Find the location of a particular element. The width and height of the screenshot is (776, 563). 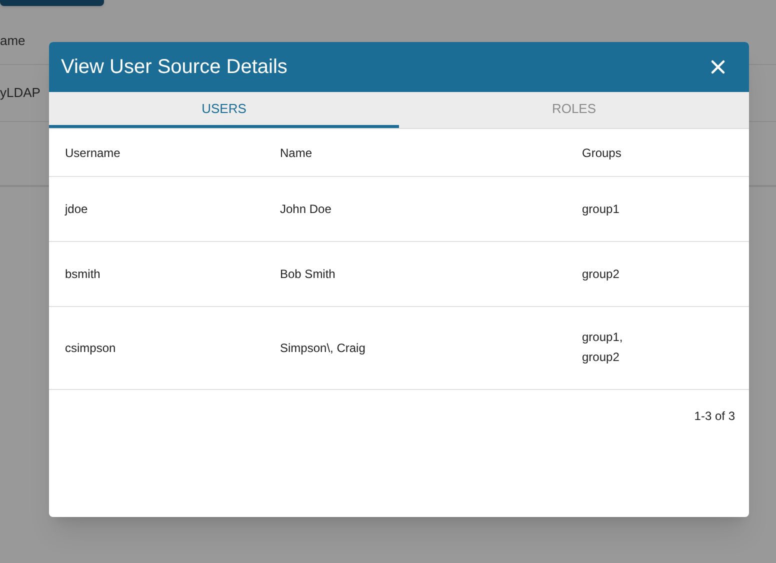

table-cell-text: yLDAP is located at coordinates (21, 93).